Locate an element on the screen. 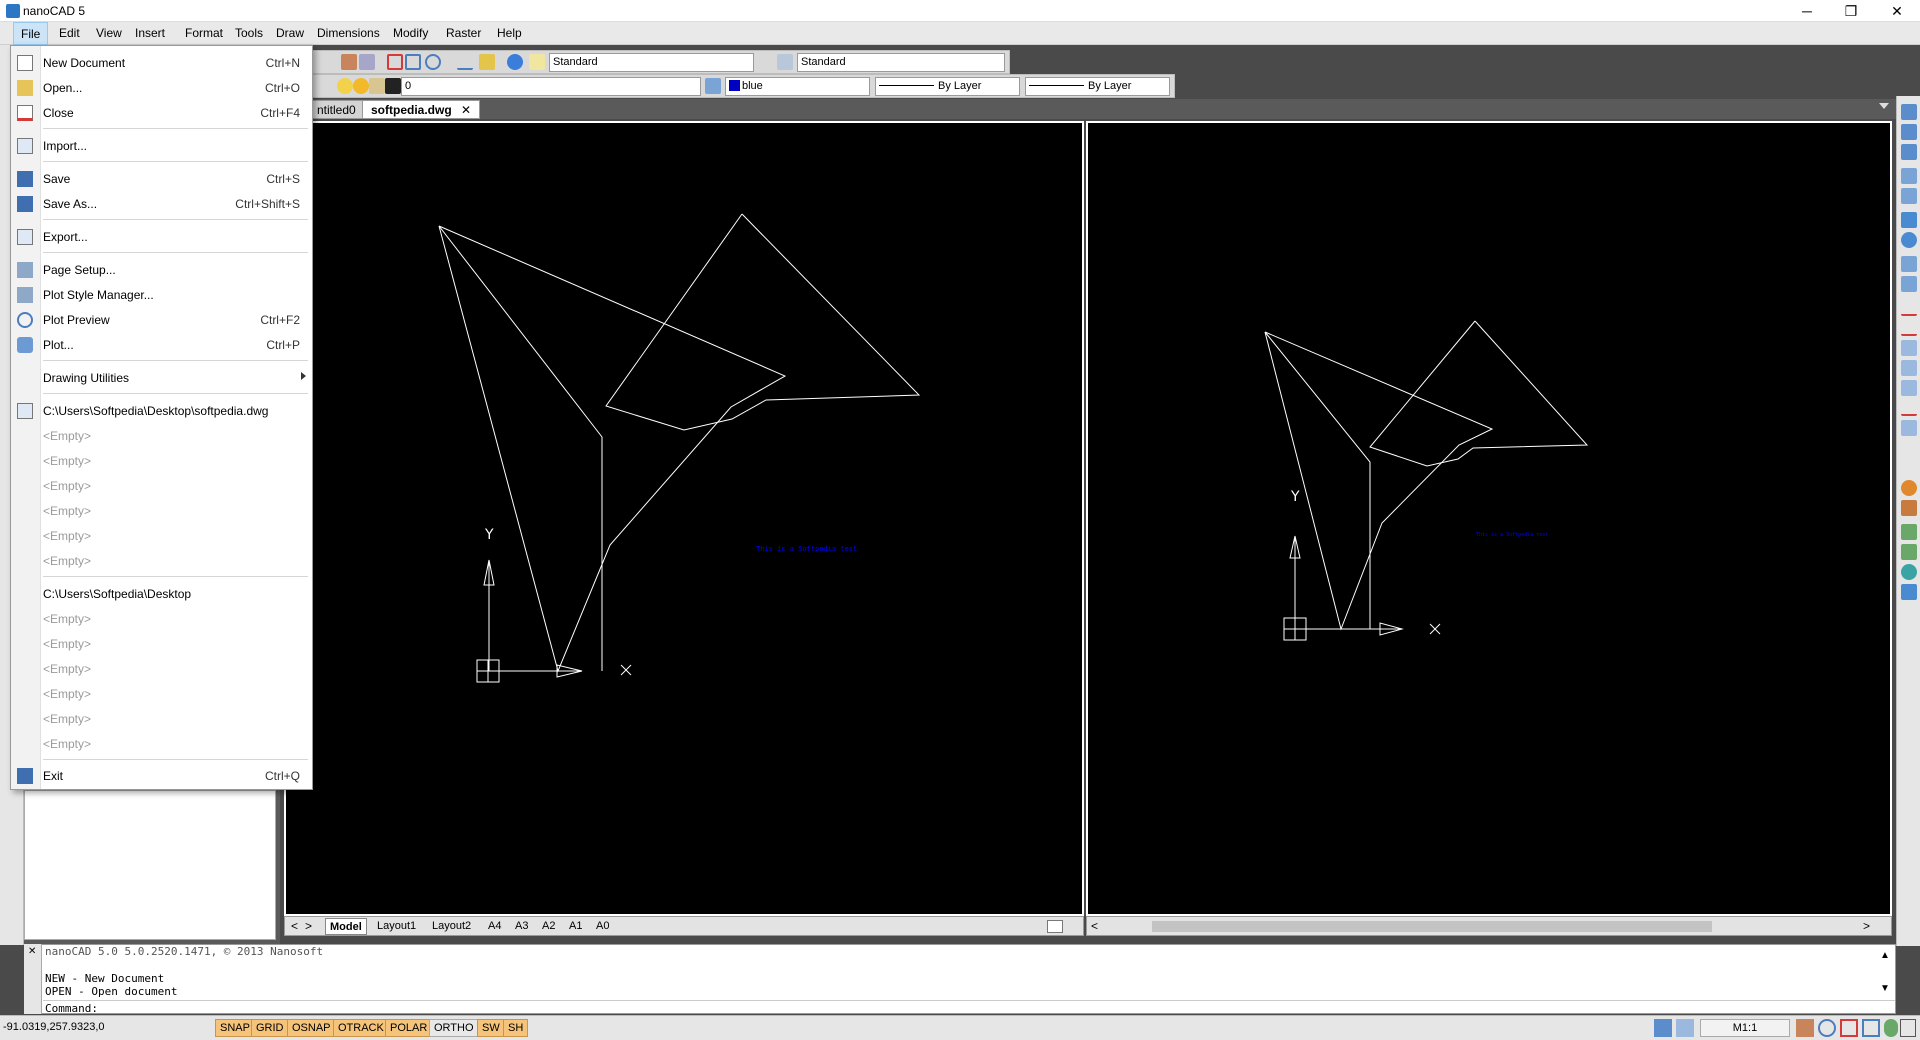 The image size is (1920, 1040). distance-icon is located at coordinates (465, 62).